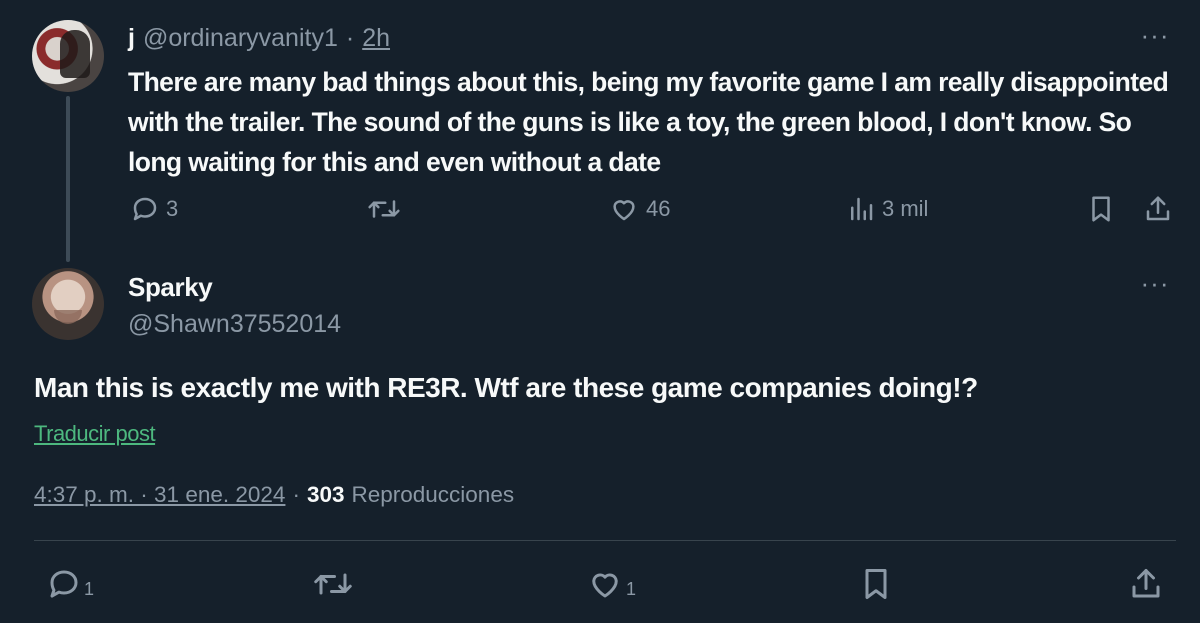 This screenshot has width=1200, height=623. Describe the element at coordinates (95, 434) in the screenshot. I see `translate-post-link: Traducir post` at that location.